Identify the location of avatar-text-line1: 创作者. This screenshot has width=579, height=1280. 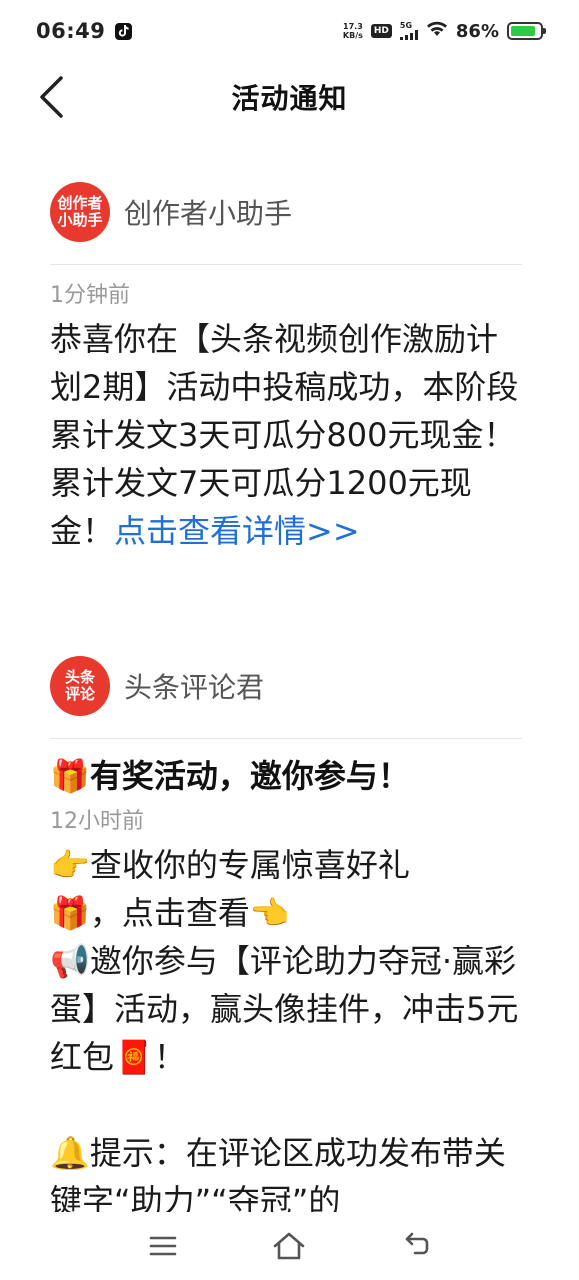
(80, 203).